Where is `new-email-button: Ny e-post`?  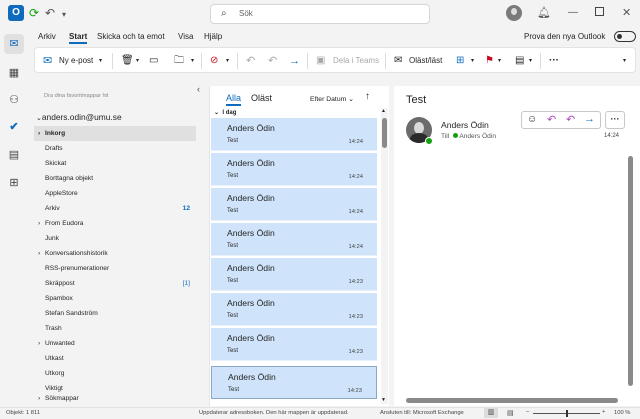
new-email-button: Ny e-post is located at coordinates (76, 61).